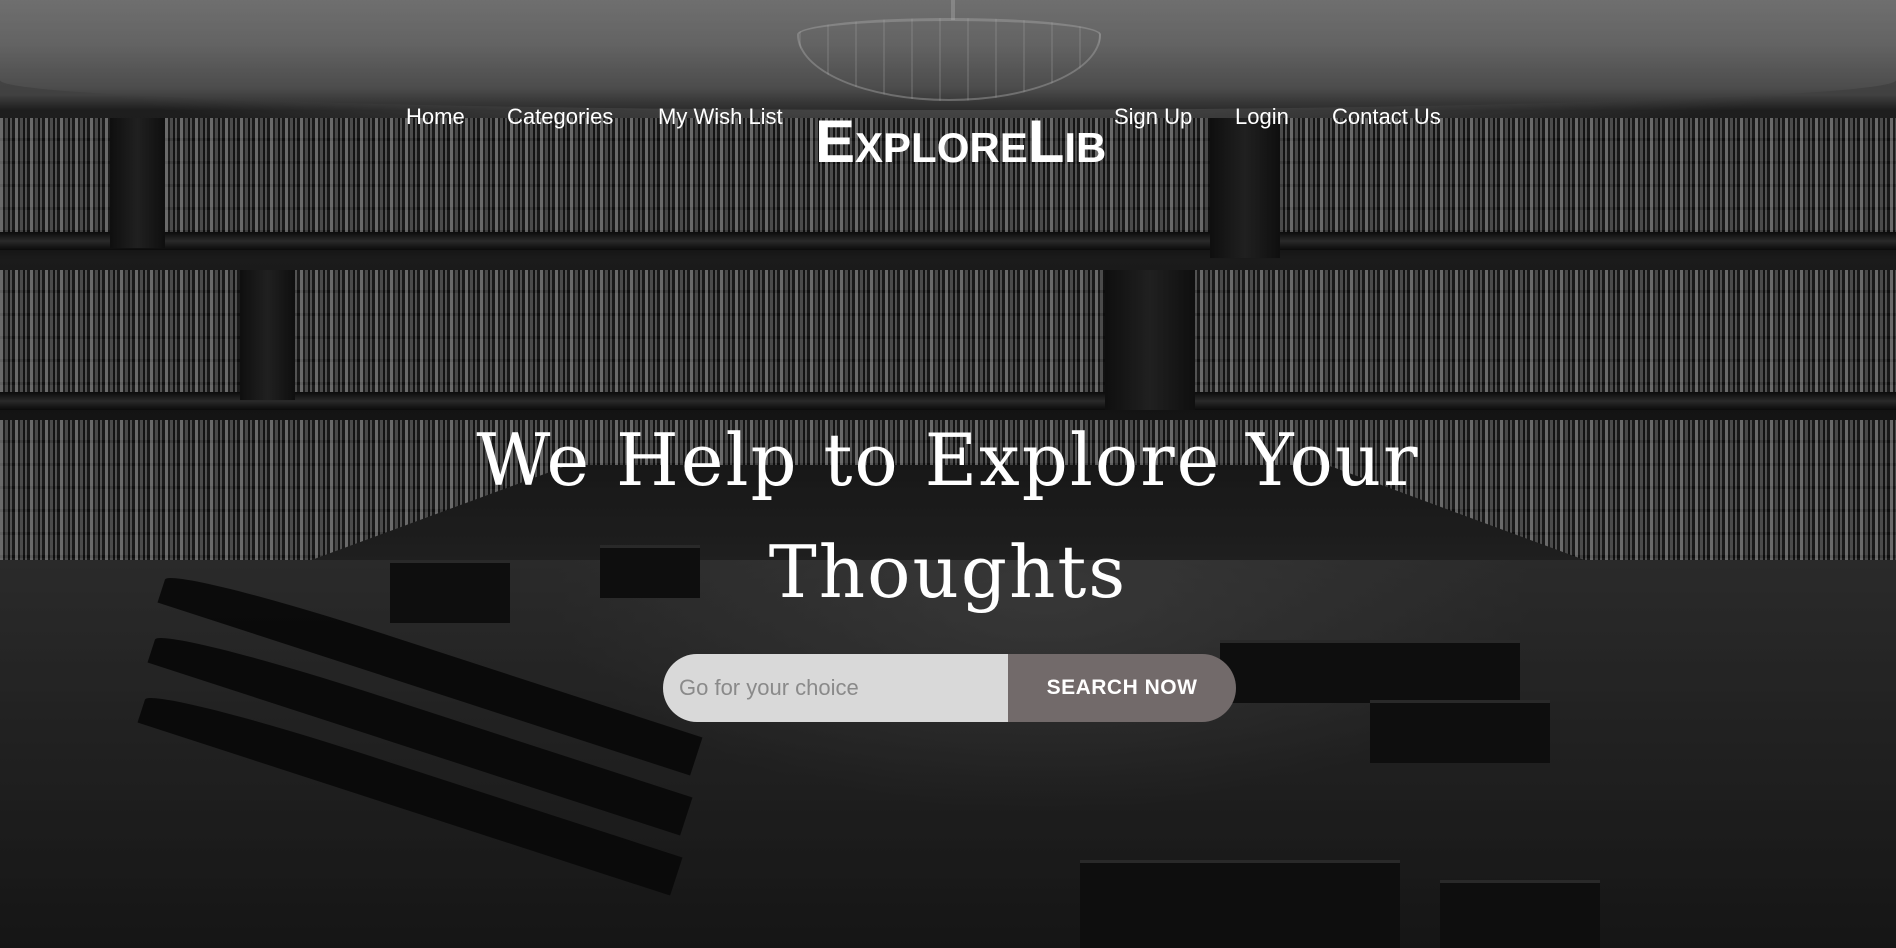  Describe the element at coordinates (1153, 117) in the screenshot. I see `nav-link-sign-up: Sign Up` at that location.